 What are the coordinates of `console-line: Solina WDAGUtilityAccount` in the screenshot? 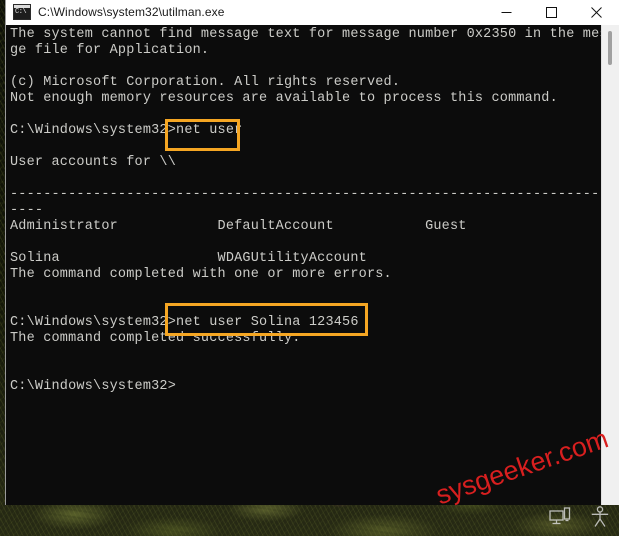 It's located at (188, 258).